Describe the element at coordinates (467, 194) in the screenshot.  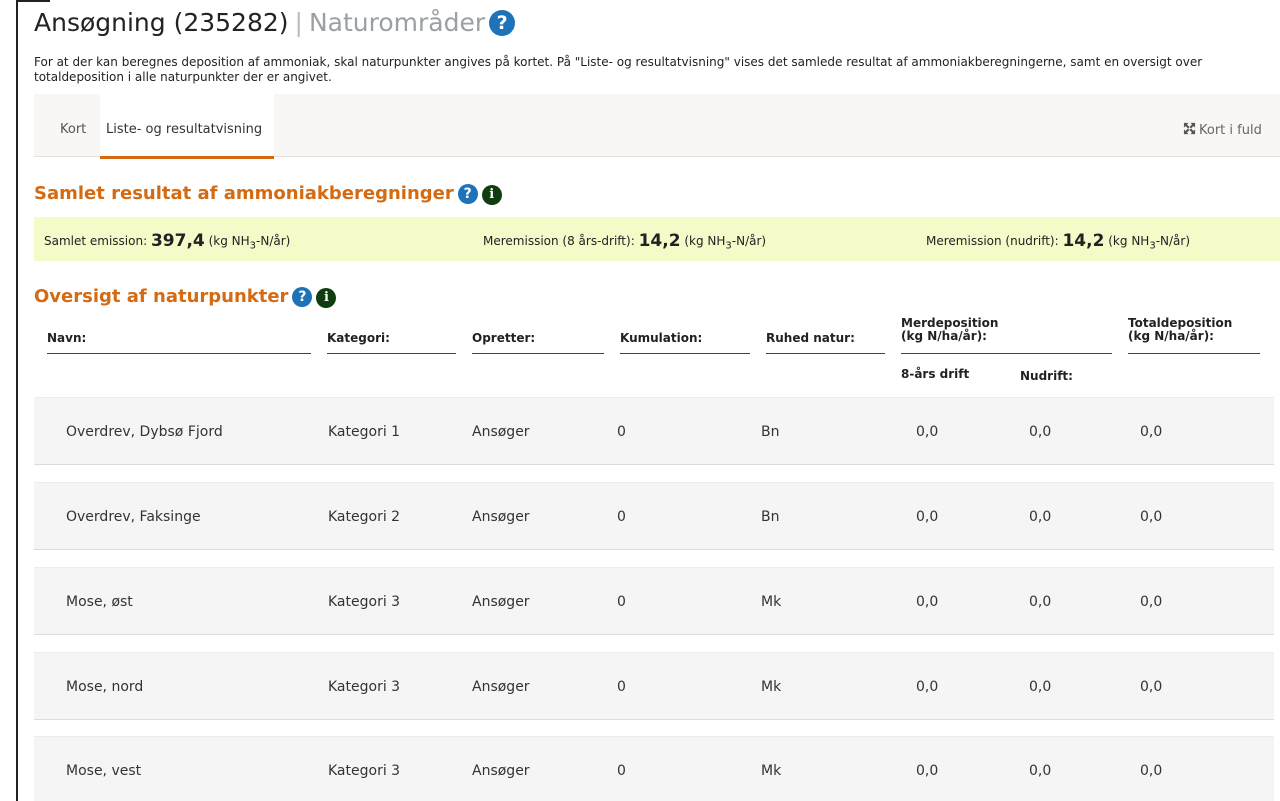
I see `results-help-icon: ?` at that location.